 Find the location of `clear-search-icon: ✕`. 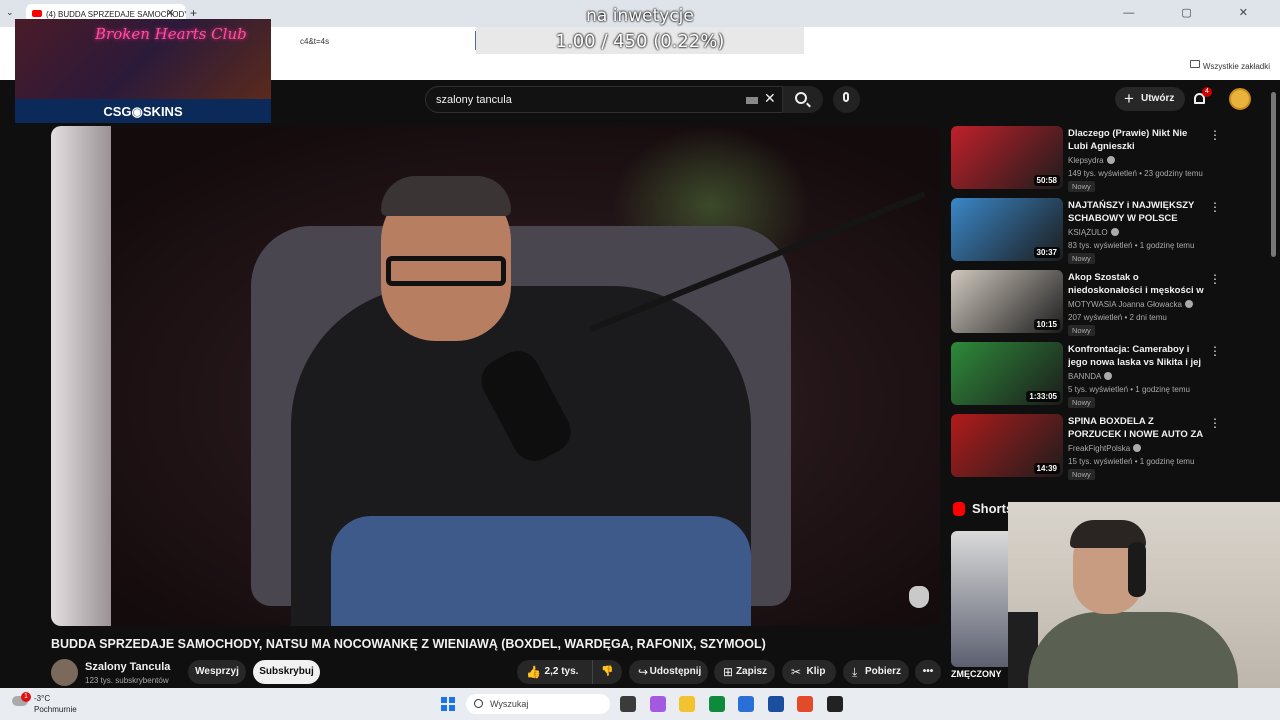

clear-search-icon: ✕ is located at coordinates (770, 98).